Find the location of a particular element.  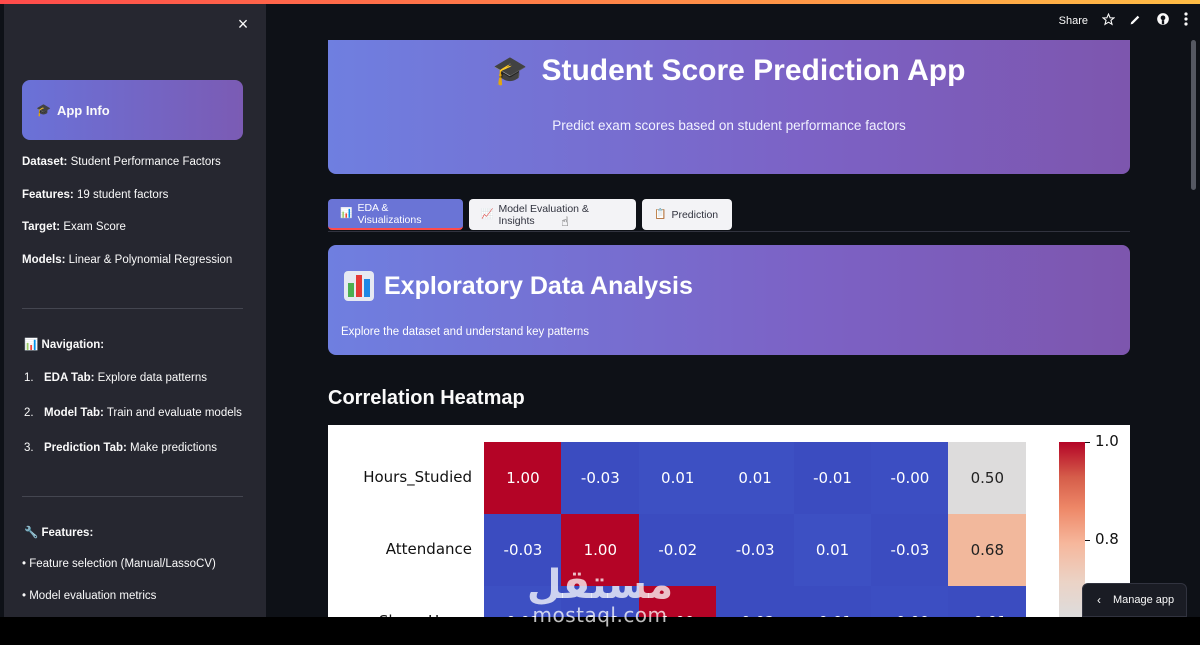

heatmap-row-label: Attendance is located at coordinates (428, 549).